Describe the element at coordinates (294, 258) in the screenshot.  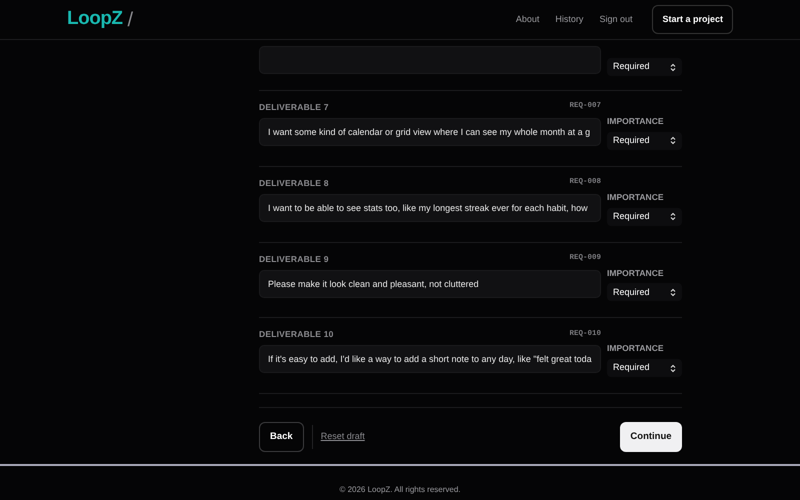
I see `deliverable-label: DELIVERABLE 9` at that location.